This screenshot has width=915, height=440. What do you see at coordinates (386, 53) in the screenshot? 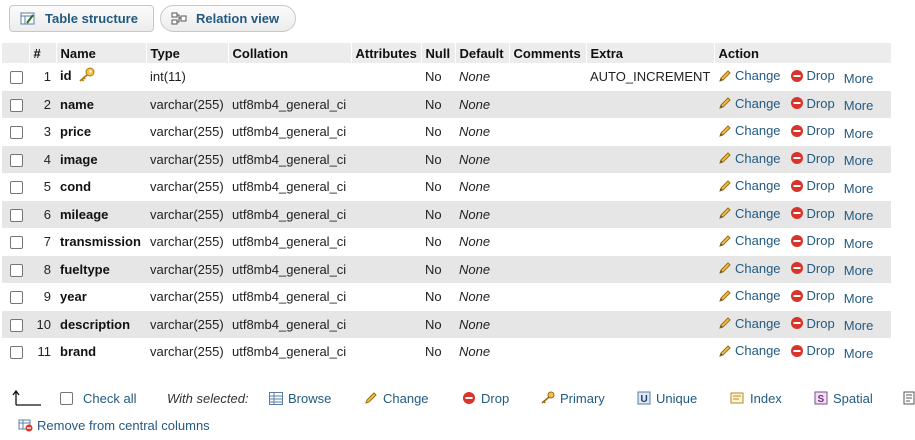
I see `column-header-attributes: Attributes` at bounding box center [386, 53].